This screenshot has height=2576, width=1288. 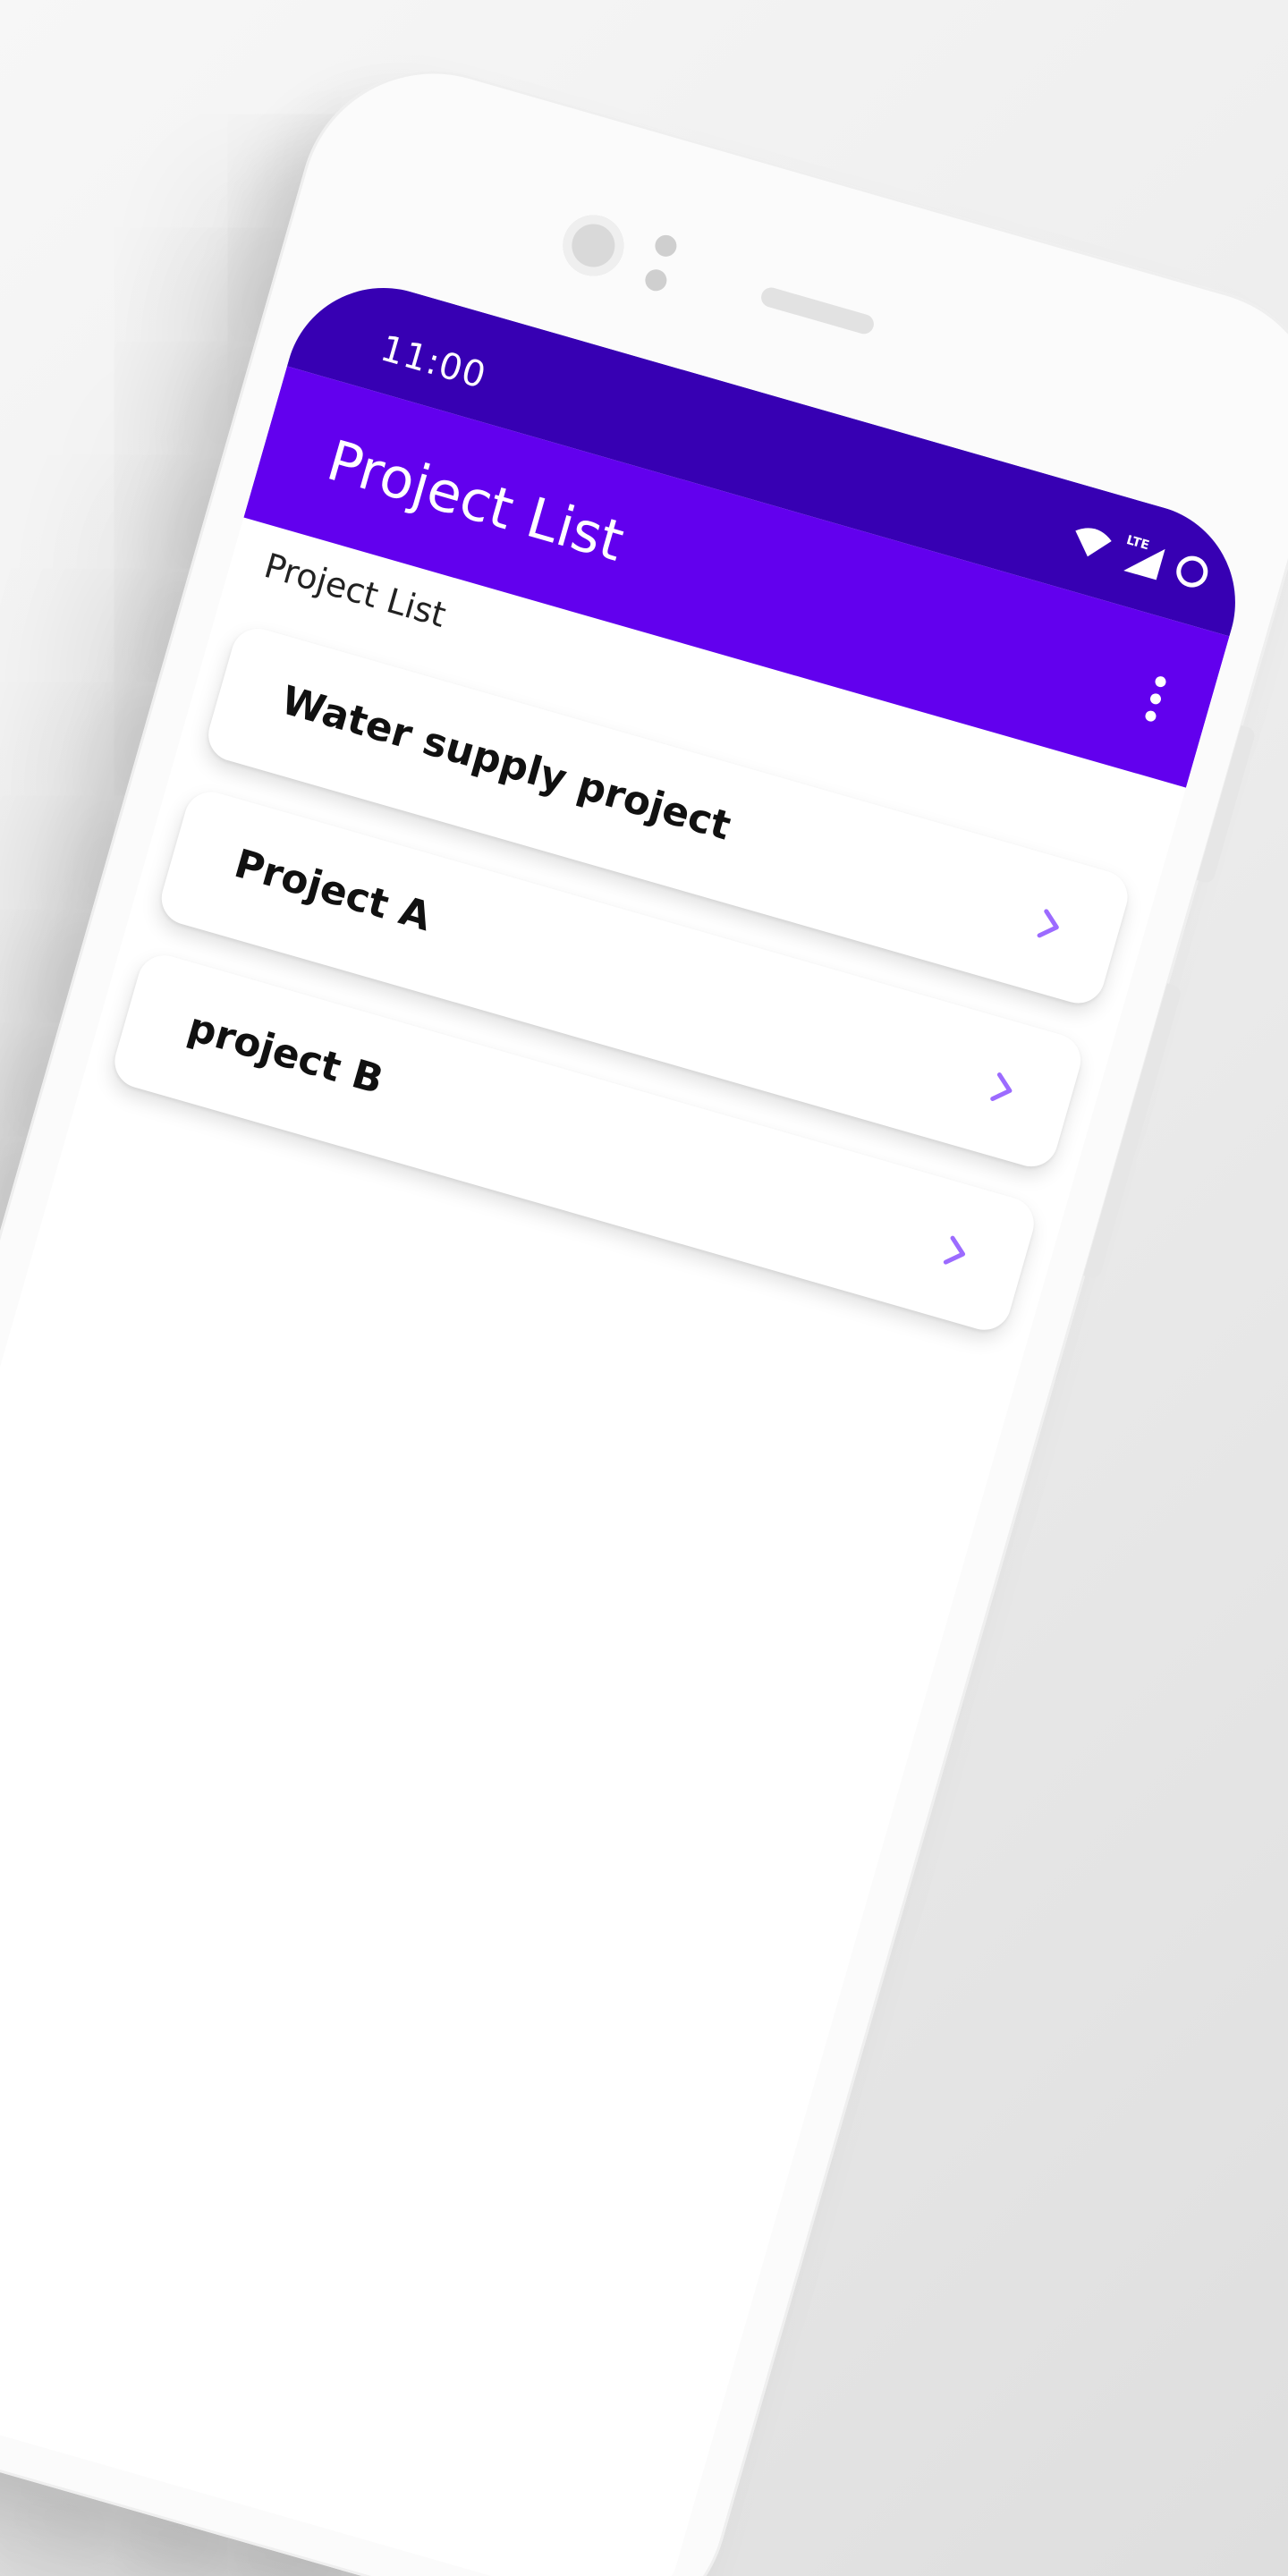 What do you see at coordinates (817, 310) in the screenshot?
I see `earpiece-speaker` at bounding box center [817, 310].